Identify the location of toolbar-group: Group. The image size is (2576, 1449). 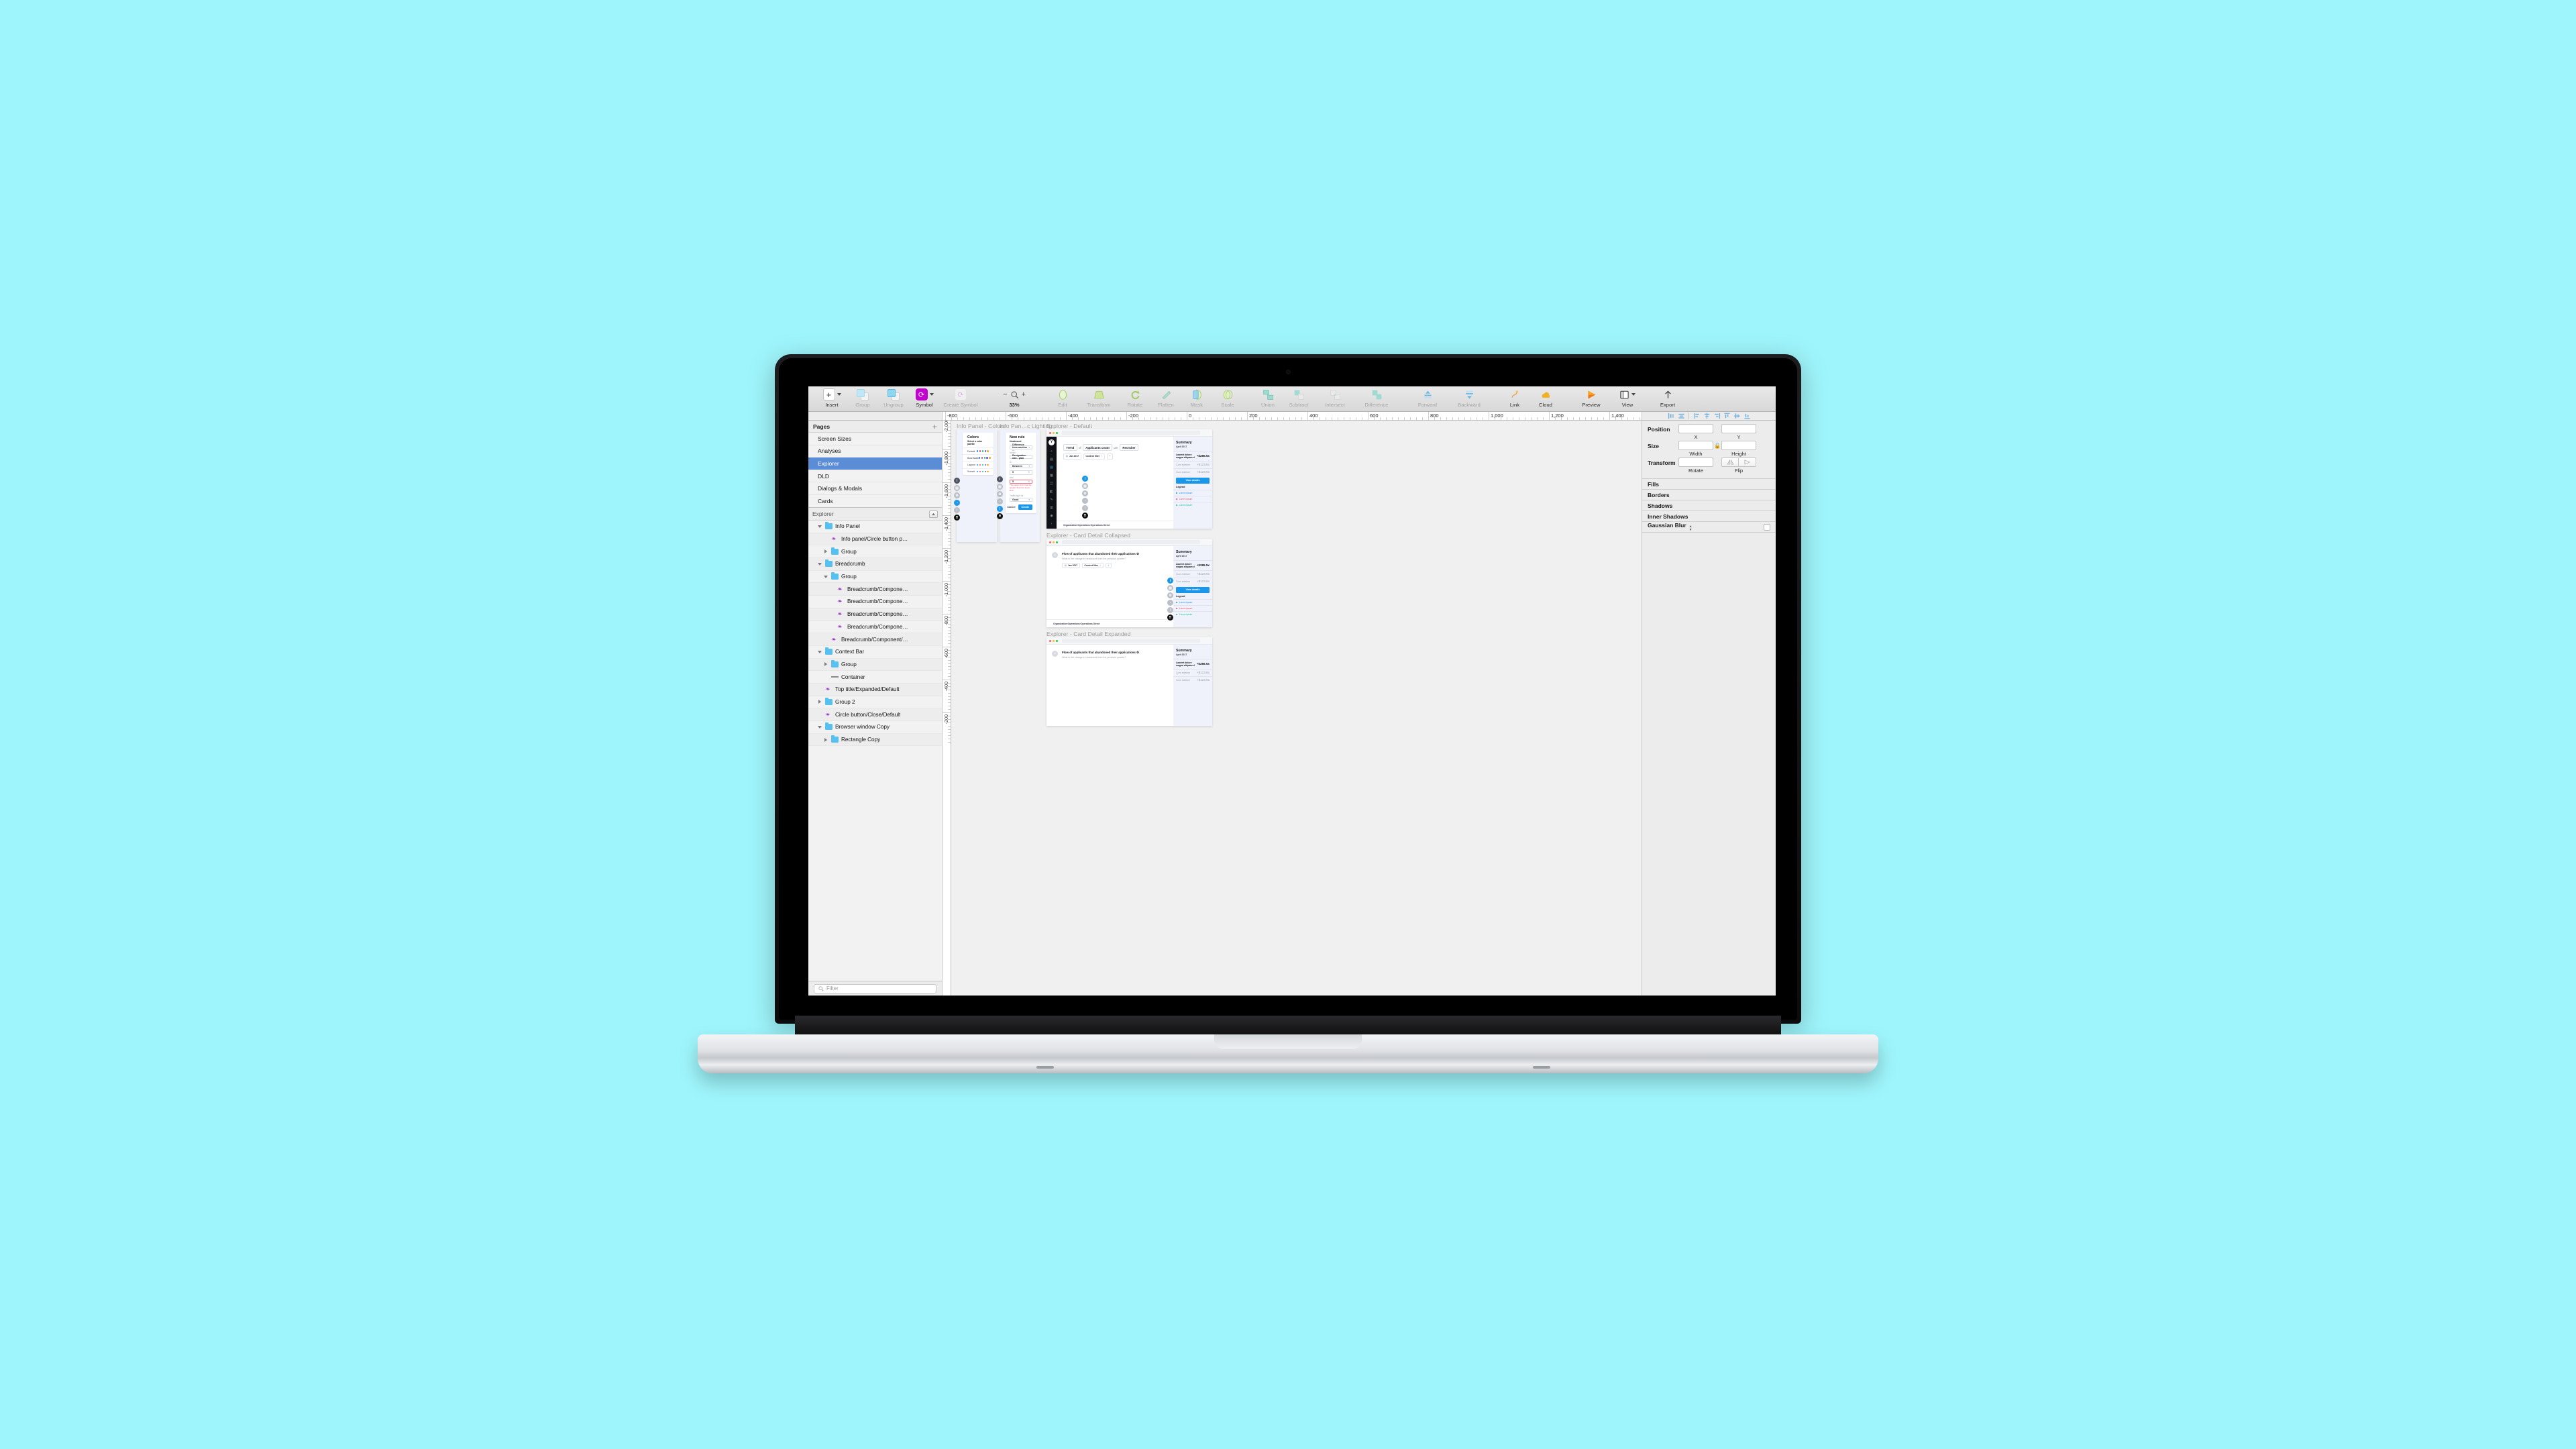
(862, 397).